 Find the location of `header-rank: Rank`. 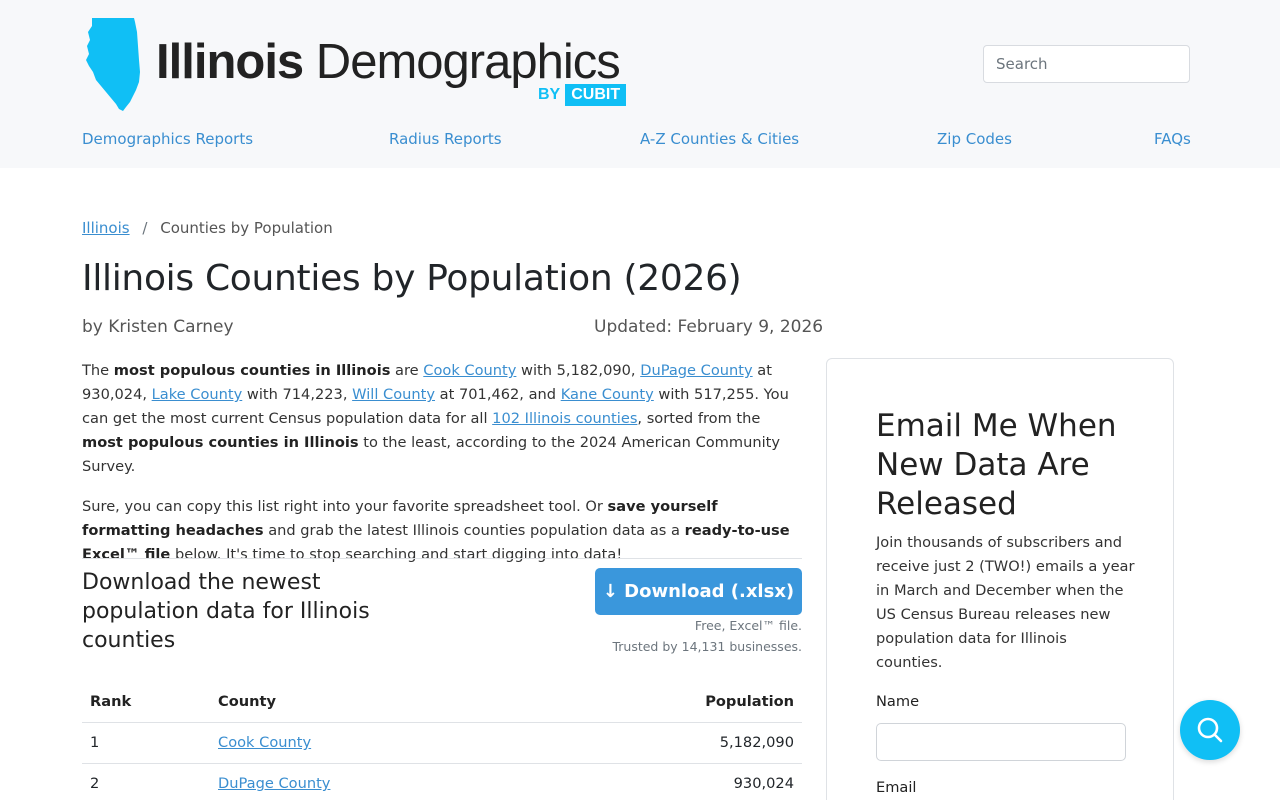

header-rank: Rank is located at coordinates (110, 701).